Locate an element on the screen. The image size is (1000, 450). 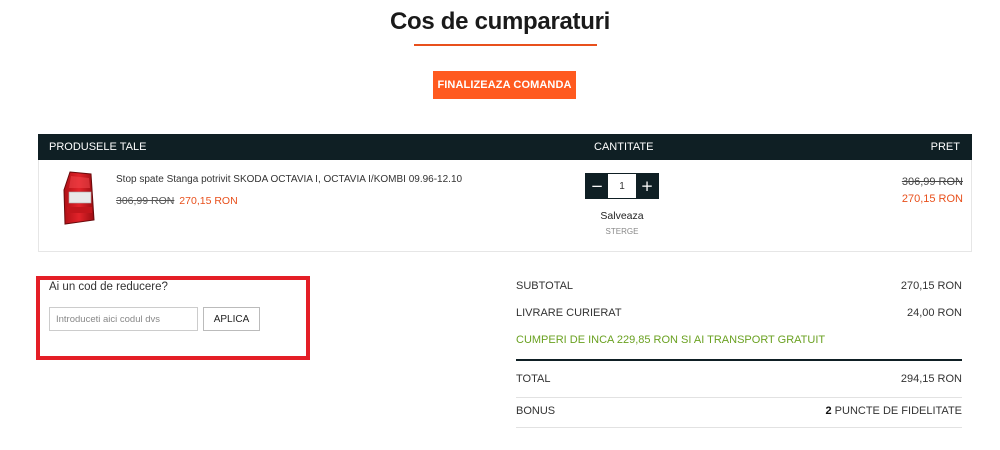
total-label: TOTAL is located at coordinates (533, 379).